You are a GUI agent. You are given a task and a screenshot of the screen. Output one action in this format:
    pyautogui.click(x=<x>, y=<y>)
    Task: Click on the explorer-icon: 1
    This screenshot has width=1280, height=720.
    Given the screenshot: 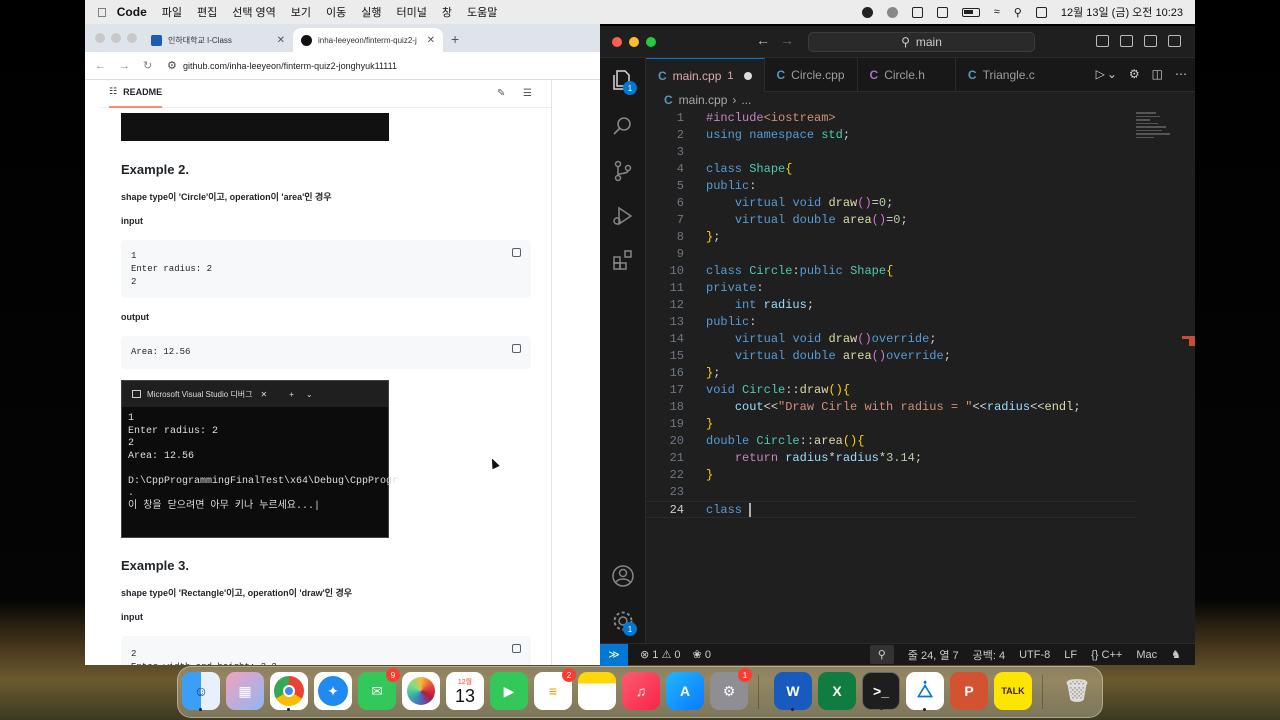 What is the action you would take?
    pyautogui.click(x=624, y=81)
    